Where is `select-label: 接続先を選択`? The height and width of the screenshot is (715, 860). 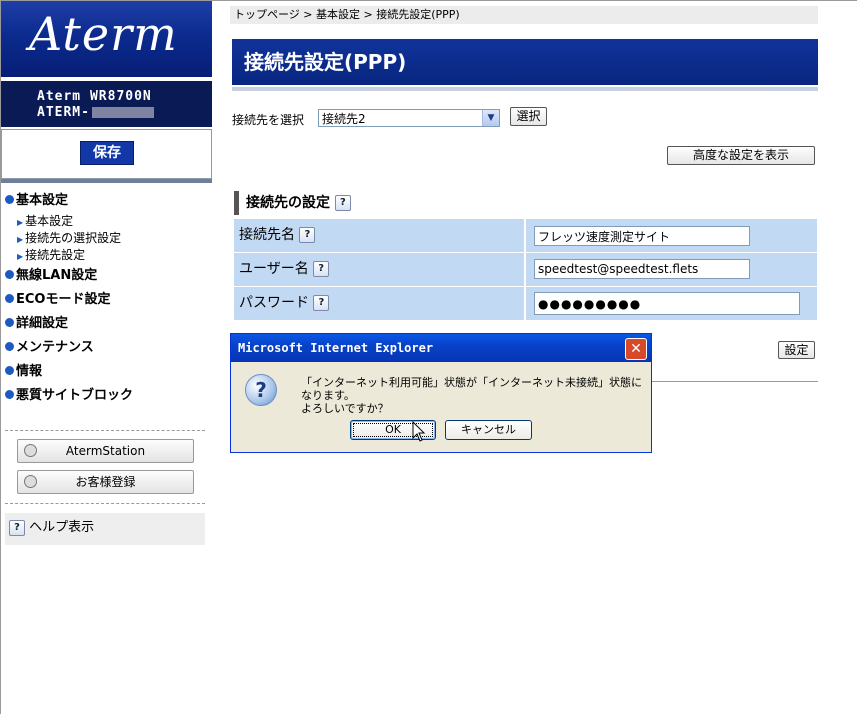 select-label: 接続先を選択 is located at coordinates (268, 120).